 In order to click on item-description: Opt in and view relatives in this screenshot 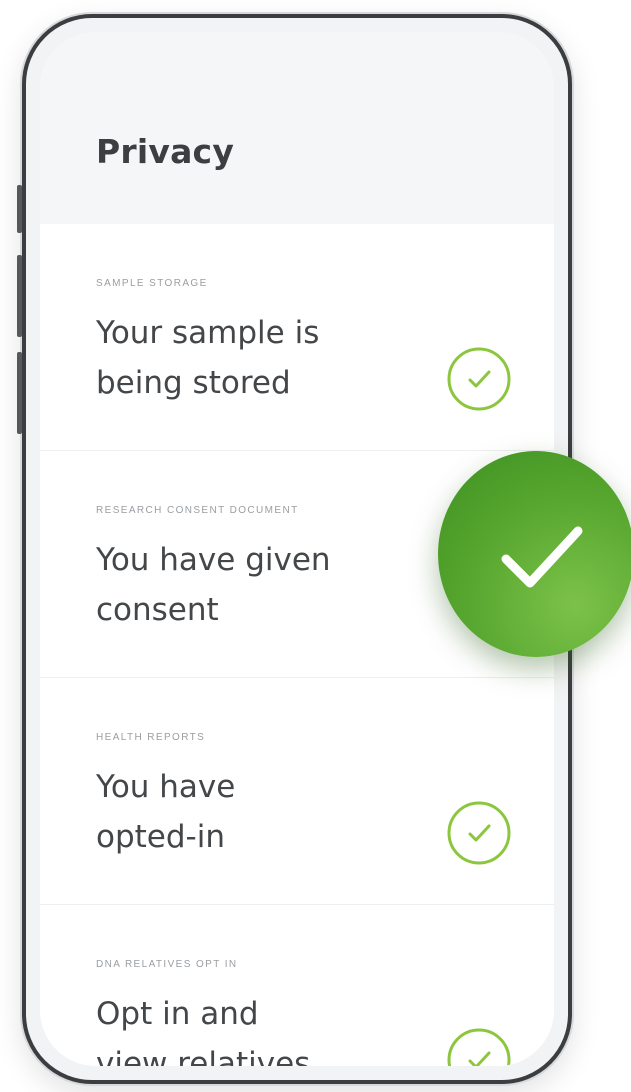, I will do `click(241, 1027)`.